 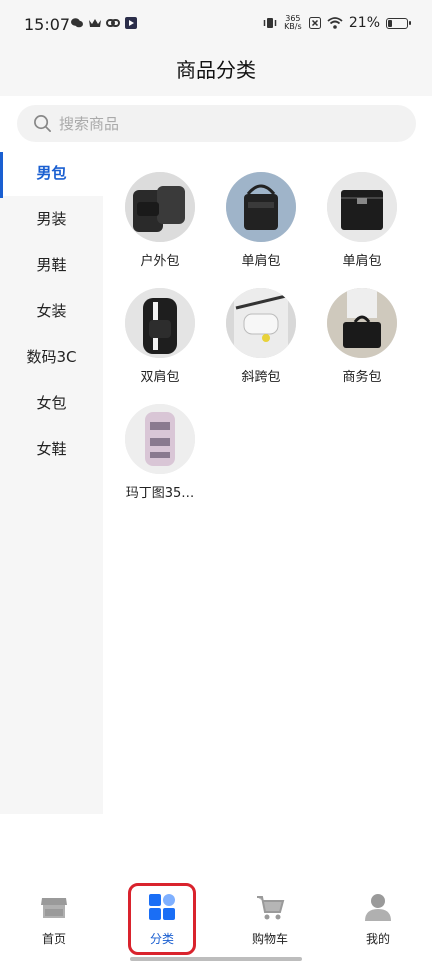 What do you see at coordinates (377, 939) in the screenshot?
I see `tab-label: 我的` at bounding box center [377, 939].